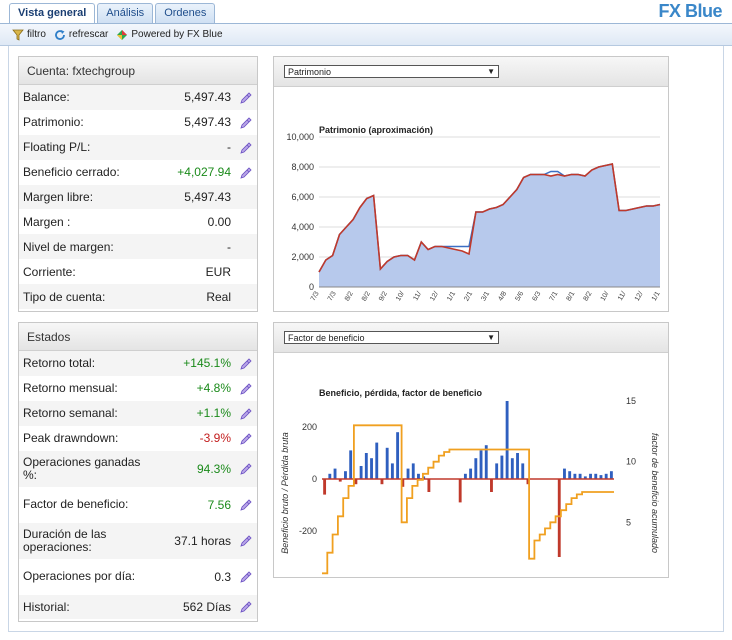 The height and width of the screenshot is (640, 732). What do you see at coordinates (302, 227) in the screenshot?
I see `y-tick-label: 4,000` at bounding box center [302, 227].